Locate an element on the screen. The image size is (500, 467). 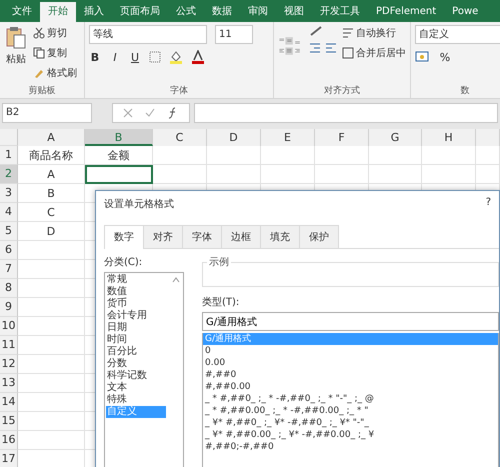
row-header: 5 is located at coordinates (9, 231).